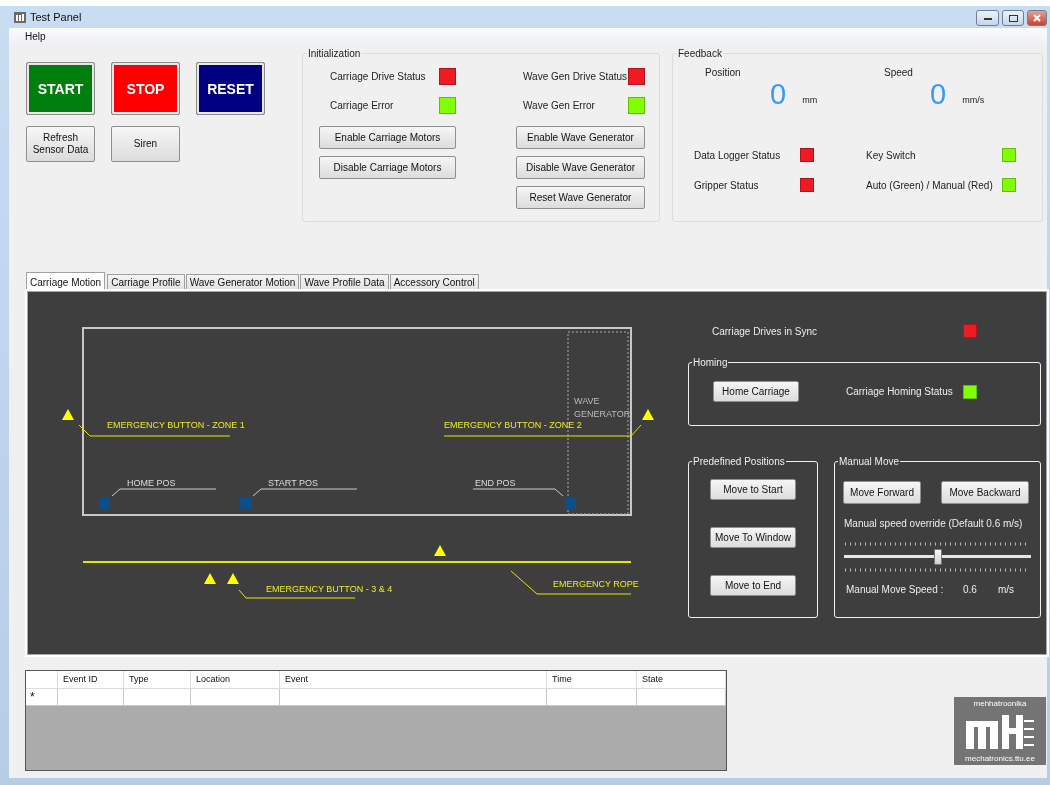 The height and width of the screenshot is (785, 1050). Describe the element at coordinates (700, 53) in the screenshot. I see `group-title: Feedback` at that location.